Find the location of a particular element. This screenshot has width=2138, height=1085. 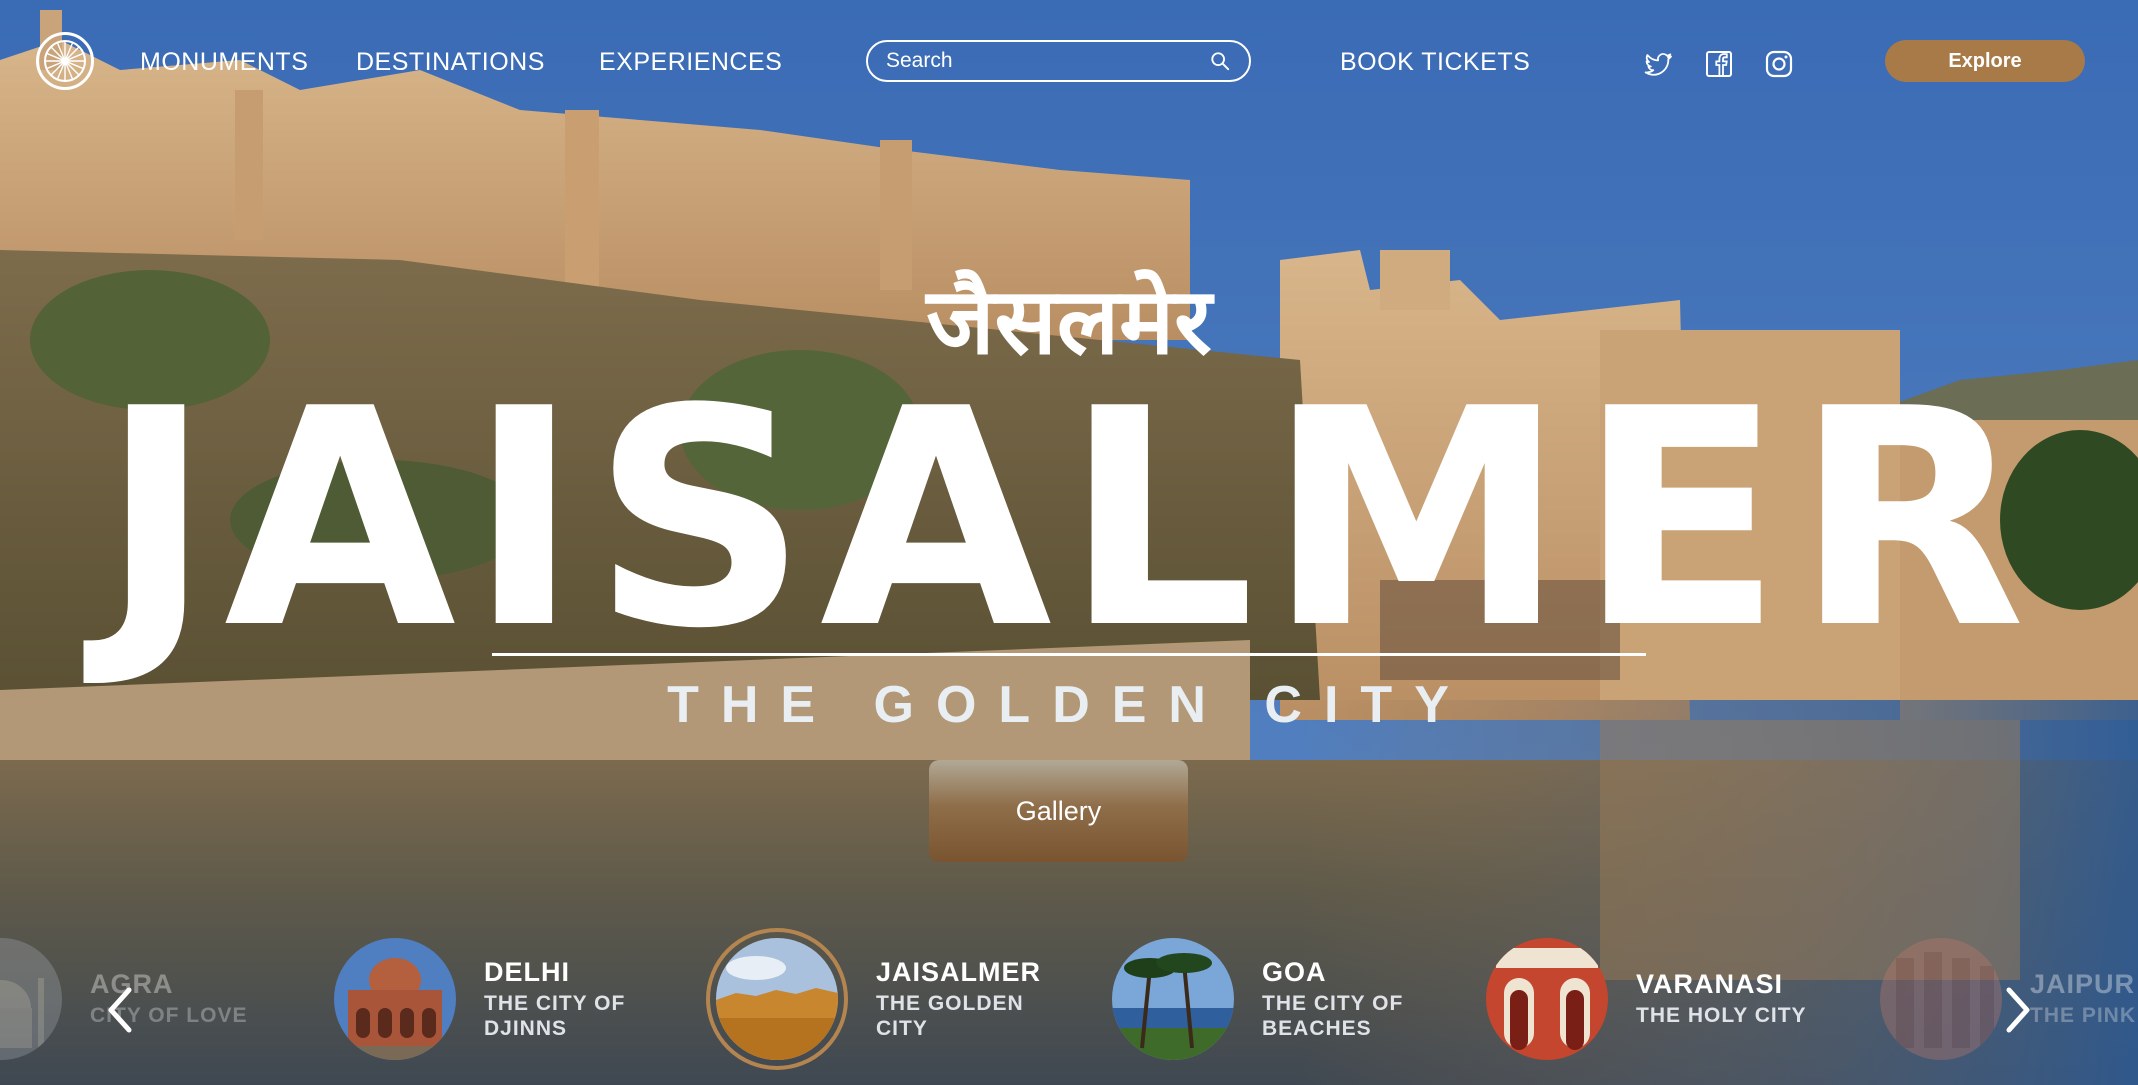

hero-divider is located at coordinates (1069, 654).